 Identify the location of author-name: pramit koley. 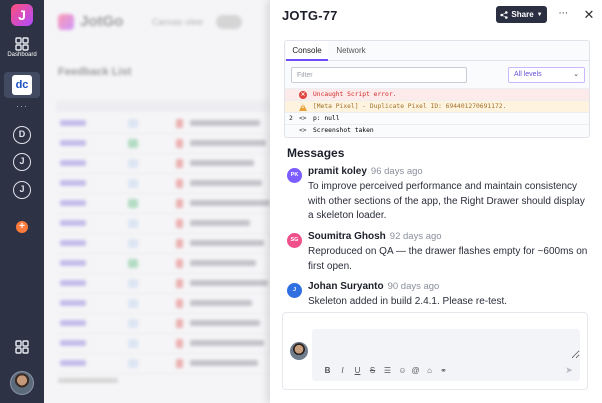
(337, 171).